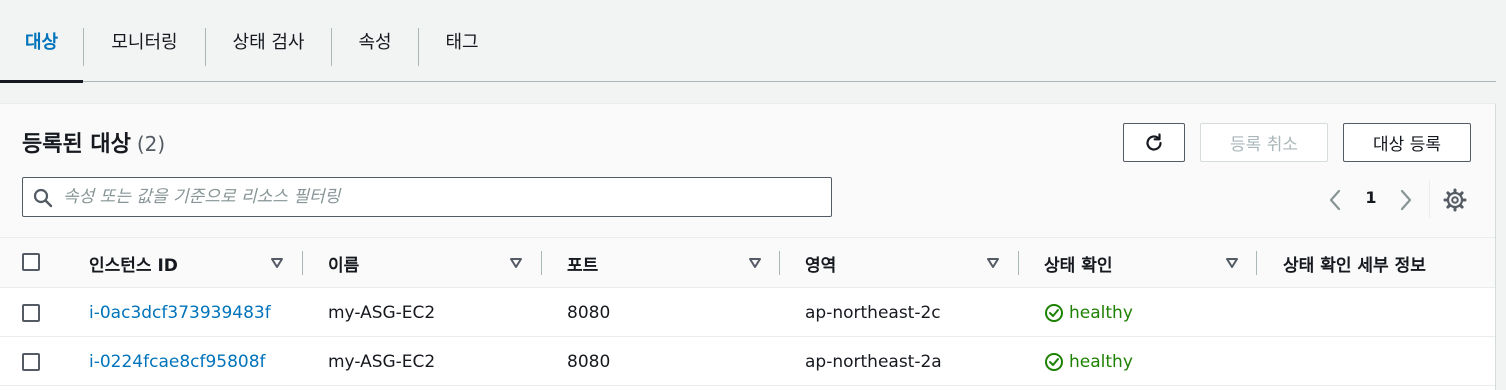 The height and width of the screenshot is (390, 1506). What do you see at coordinates (180, 312) in the screenshot?
I see `instance-id-link: i-0ac3dcf373939483f` at bounding box center [180, 312].